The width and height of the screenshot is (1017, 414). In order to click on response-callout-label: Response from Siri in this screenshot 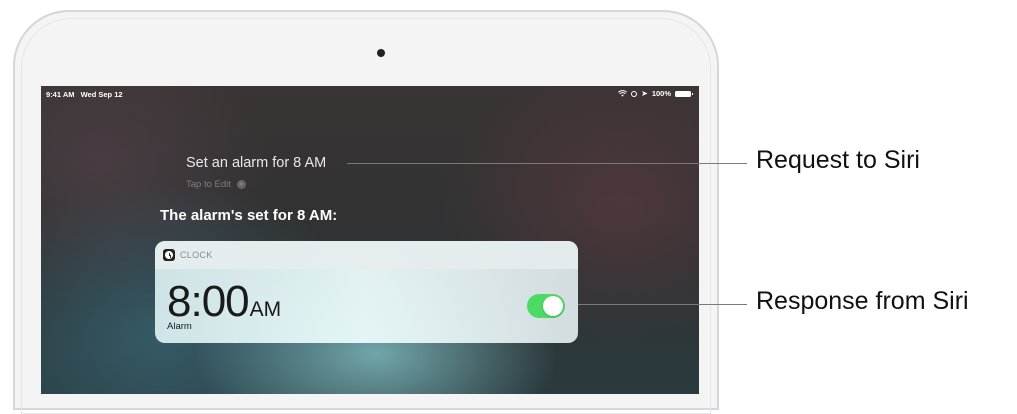, I will do `click(862, 301)`.